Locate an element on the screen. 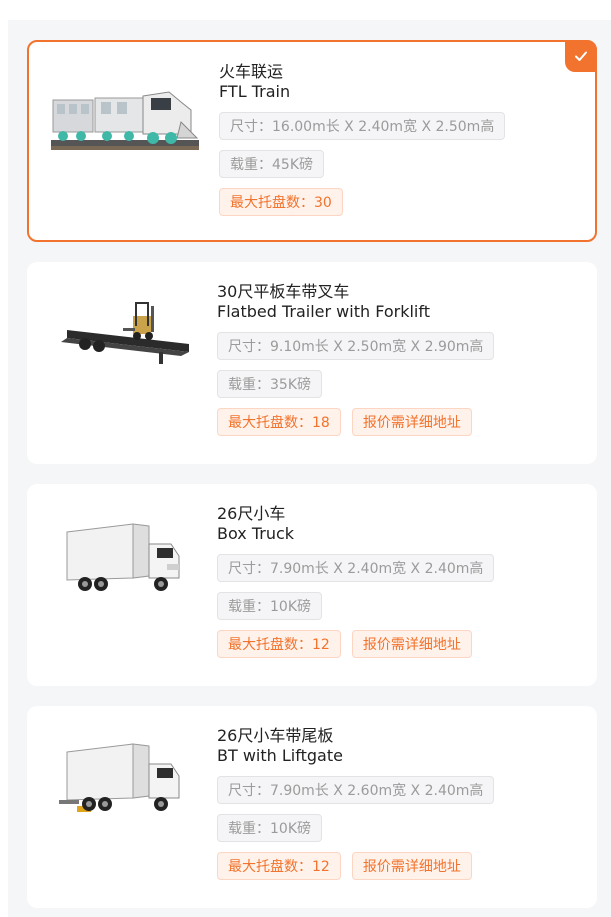 The image size is (611, 917). tags-row: 最大托盘数：18 报价需详细地址 is located at coordinates (397, 417).